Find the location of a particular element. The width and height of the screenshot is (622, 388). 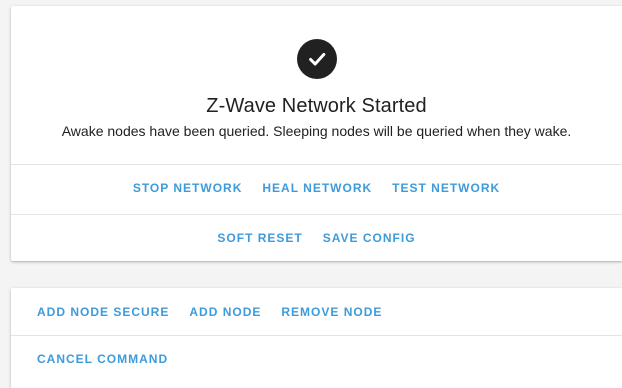

remove-node-button: REMOVE NODE is located at coordinates (331, 312).